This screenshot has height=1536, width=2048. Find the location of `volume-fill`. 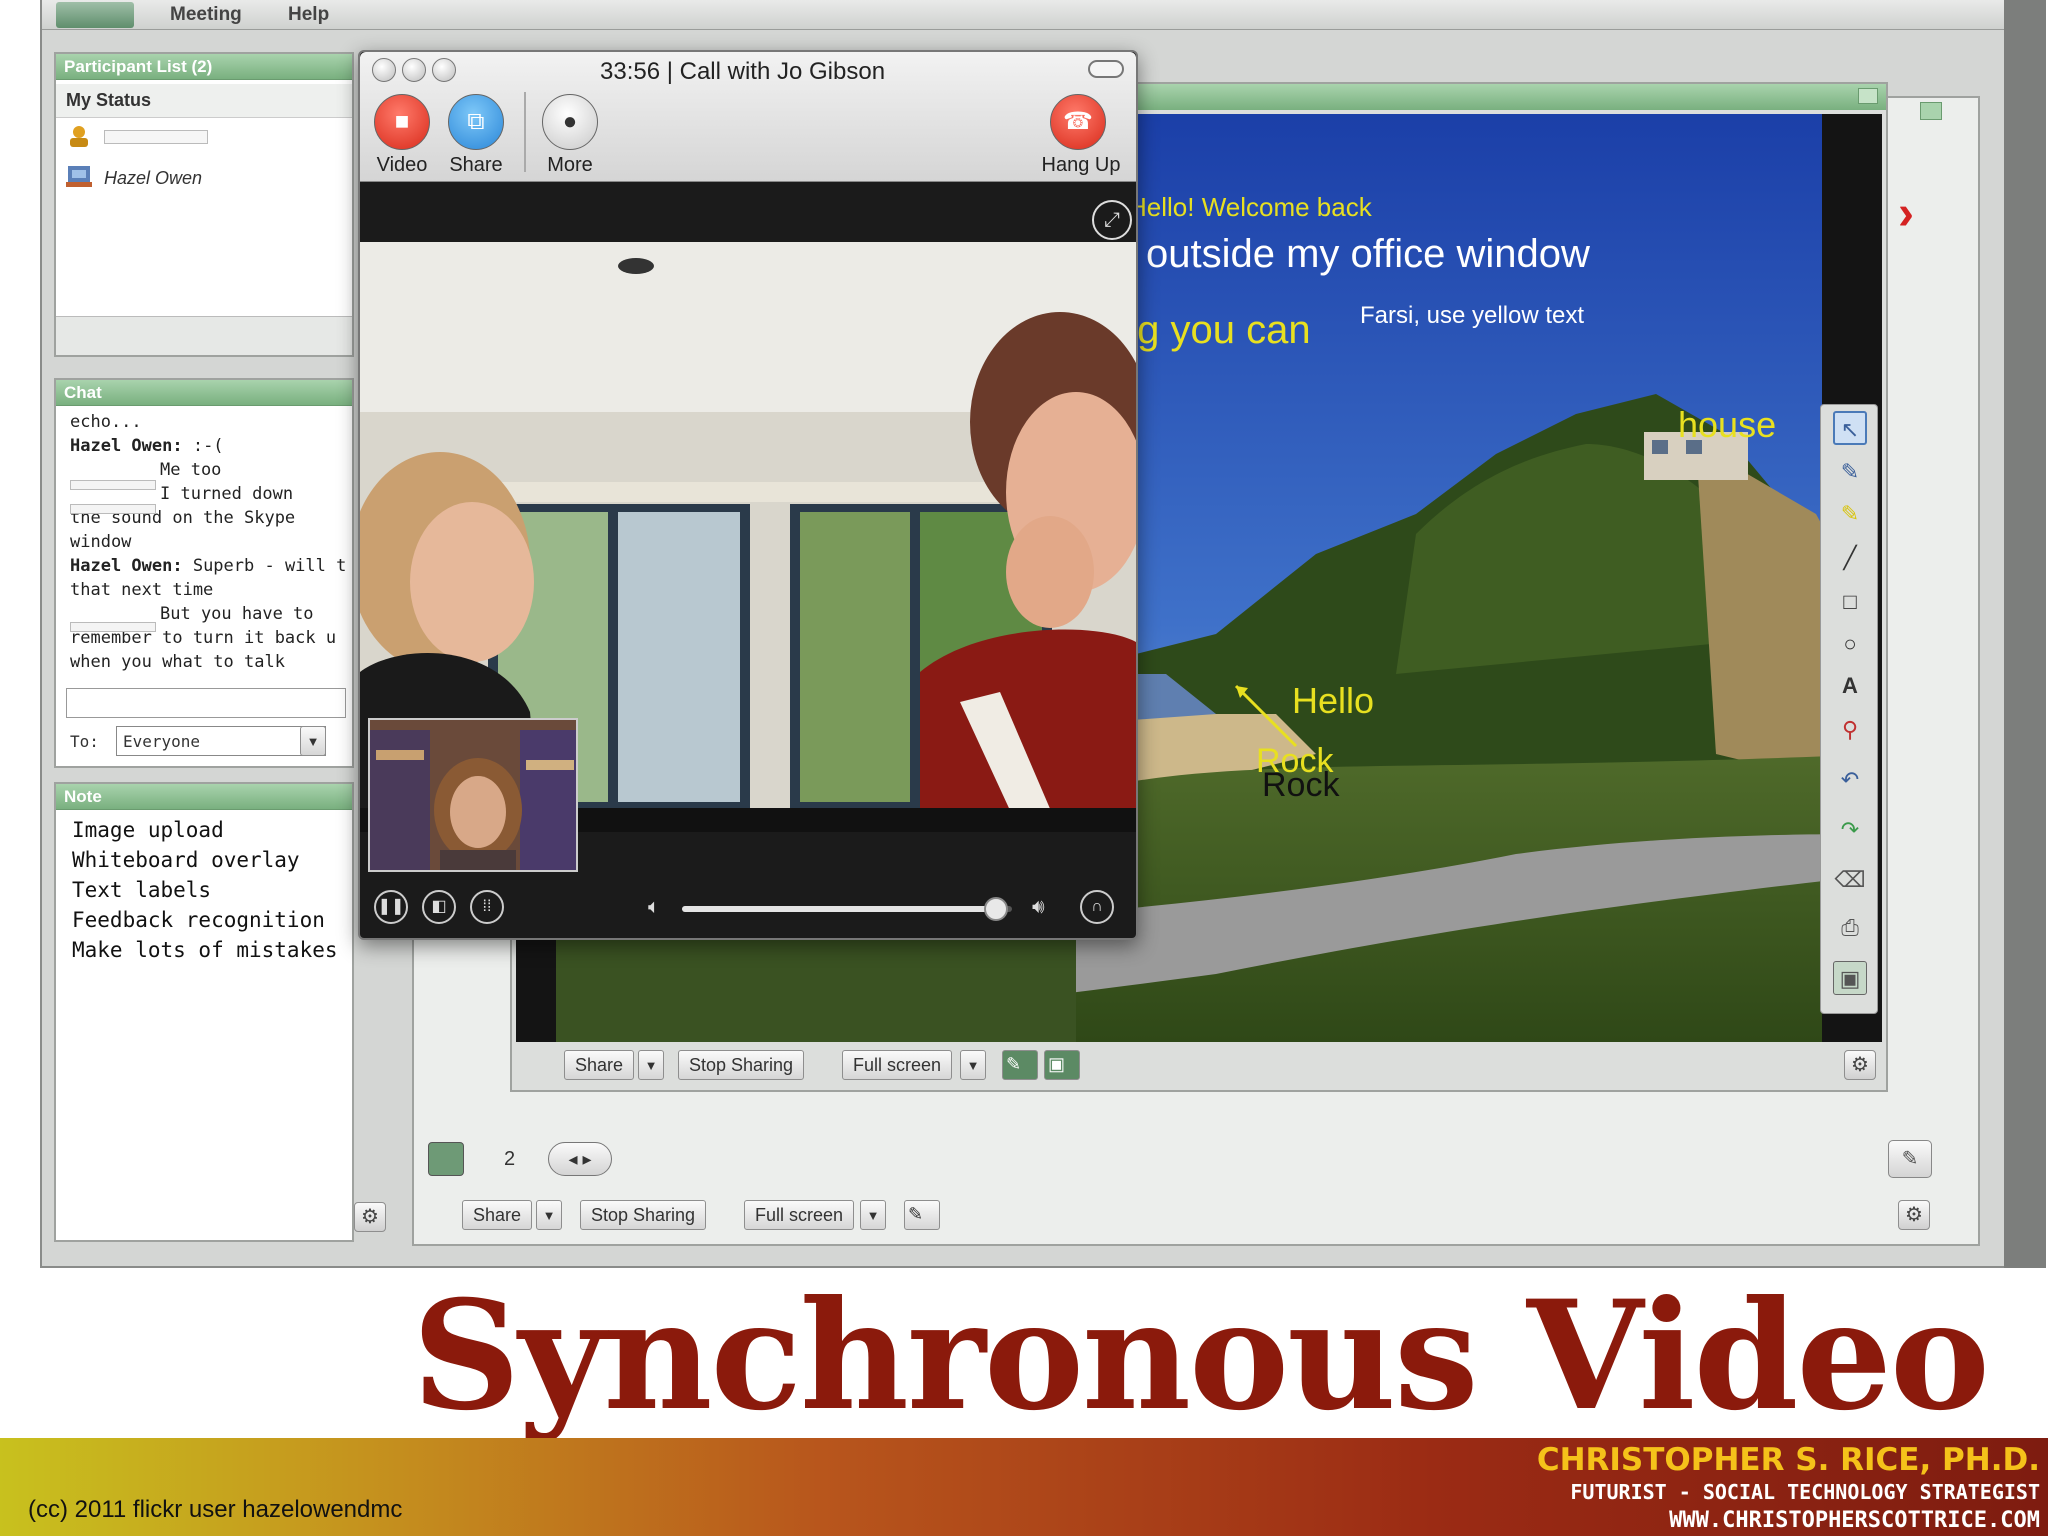

volume-fill is located at coordinates (839, 909).